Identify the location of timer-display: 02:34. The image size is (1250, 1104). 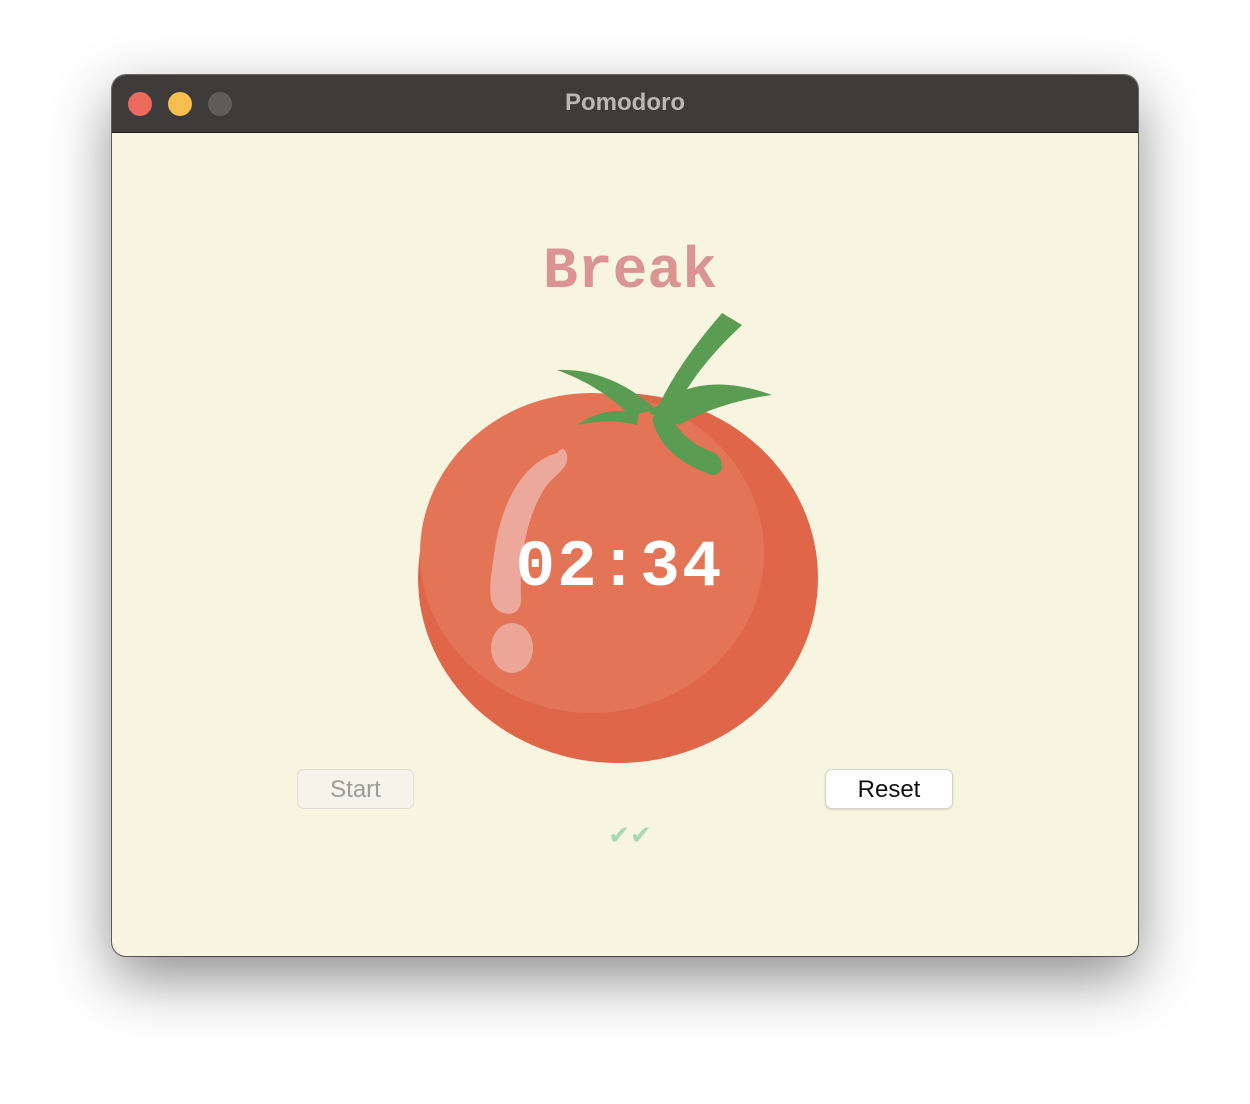
(619, 567).